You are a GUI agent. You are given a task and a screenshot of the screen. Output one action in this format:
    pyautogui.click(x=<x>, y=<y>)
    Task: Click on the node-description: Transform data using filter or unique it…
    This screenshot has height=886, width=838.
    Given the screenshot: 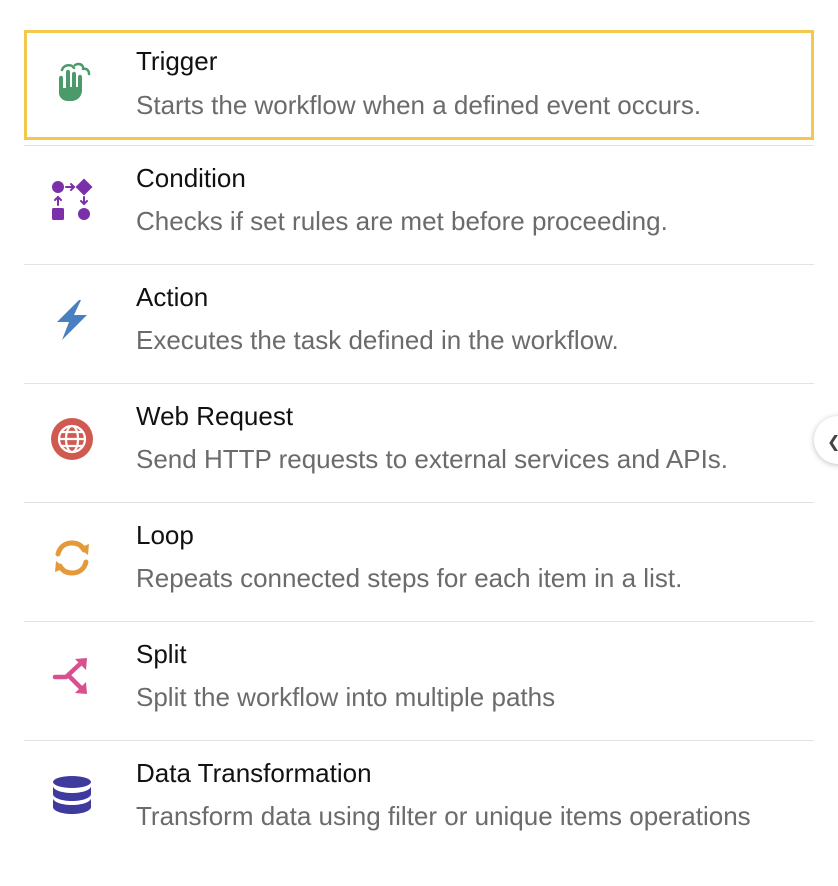 What is the action you would take?
    pyautogui.click(x=443, y=816)
    